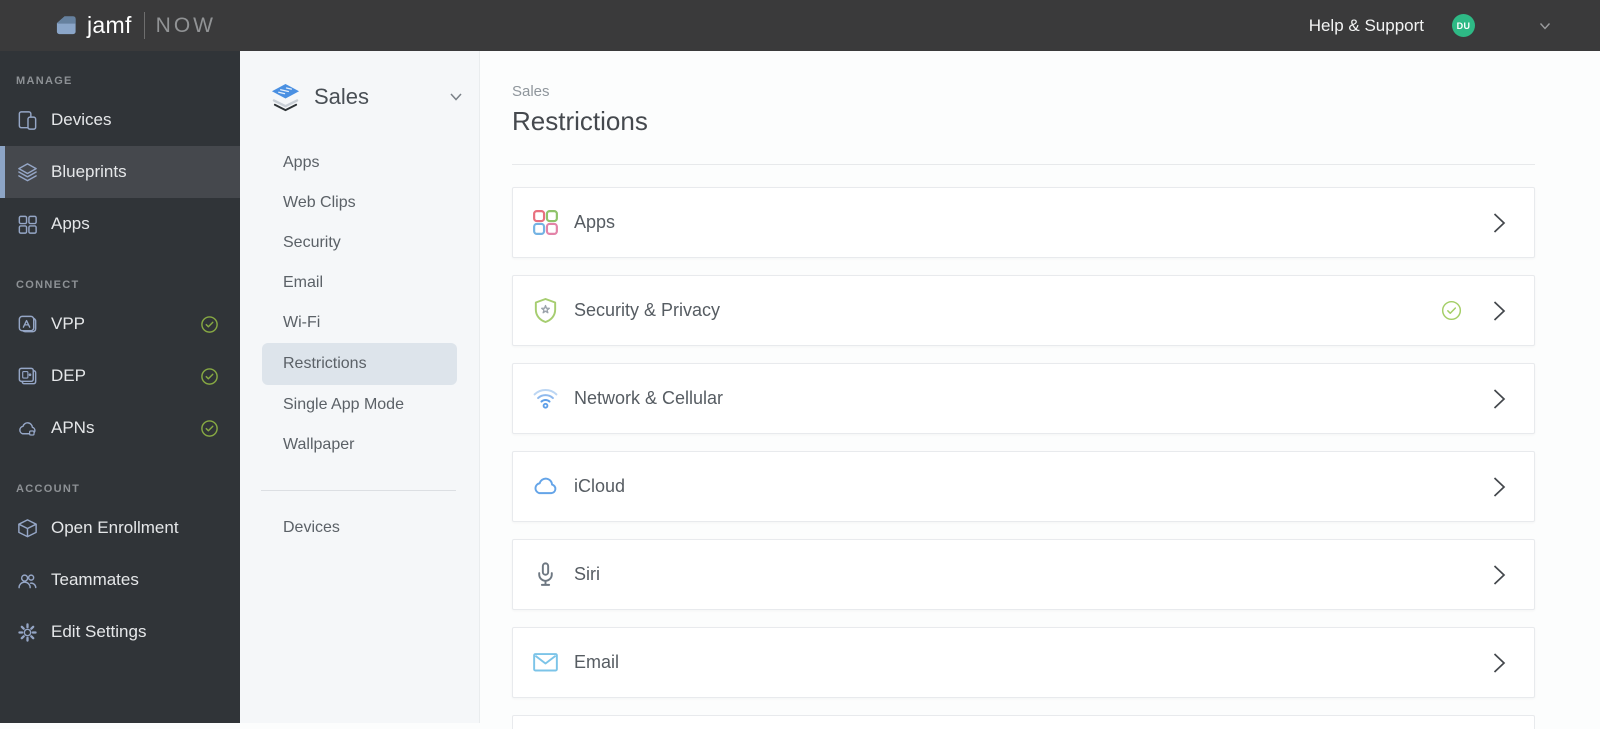 The height and width of the screenshot is (729, 1600). I want to click on card-icloud: iCloud, so click(1023, 486).